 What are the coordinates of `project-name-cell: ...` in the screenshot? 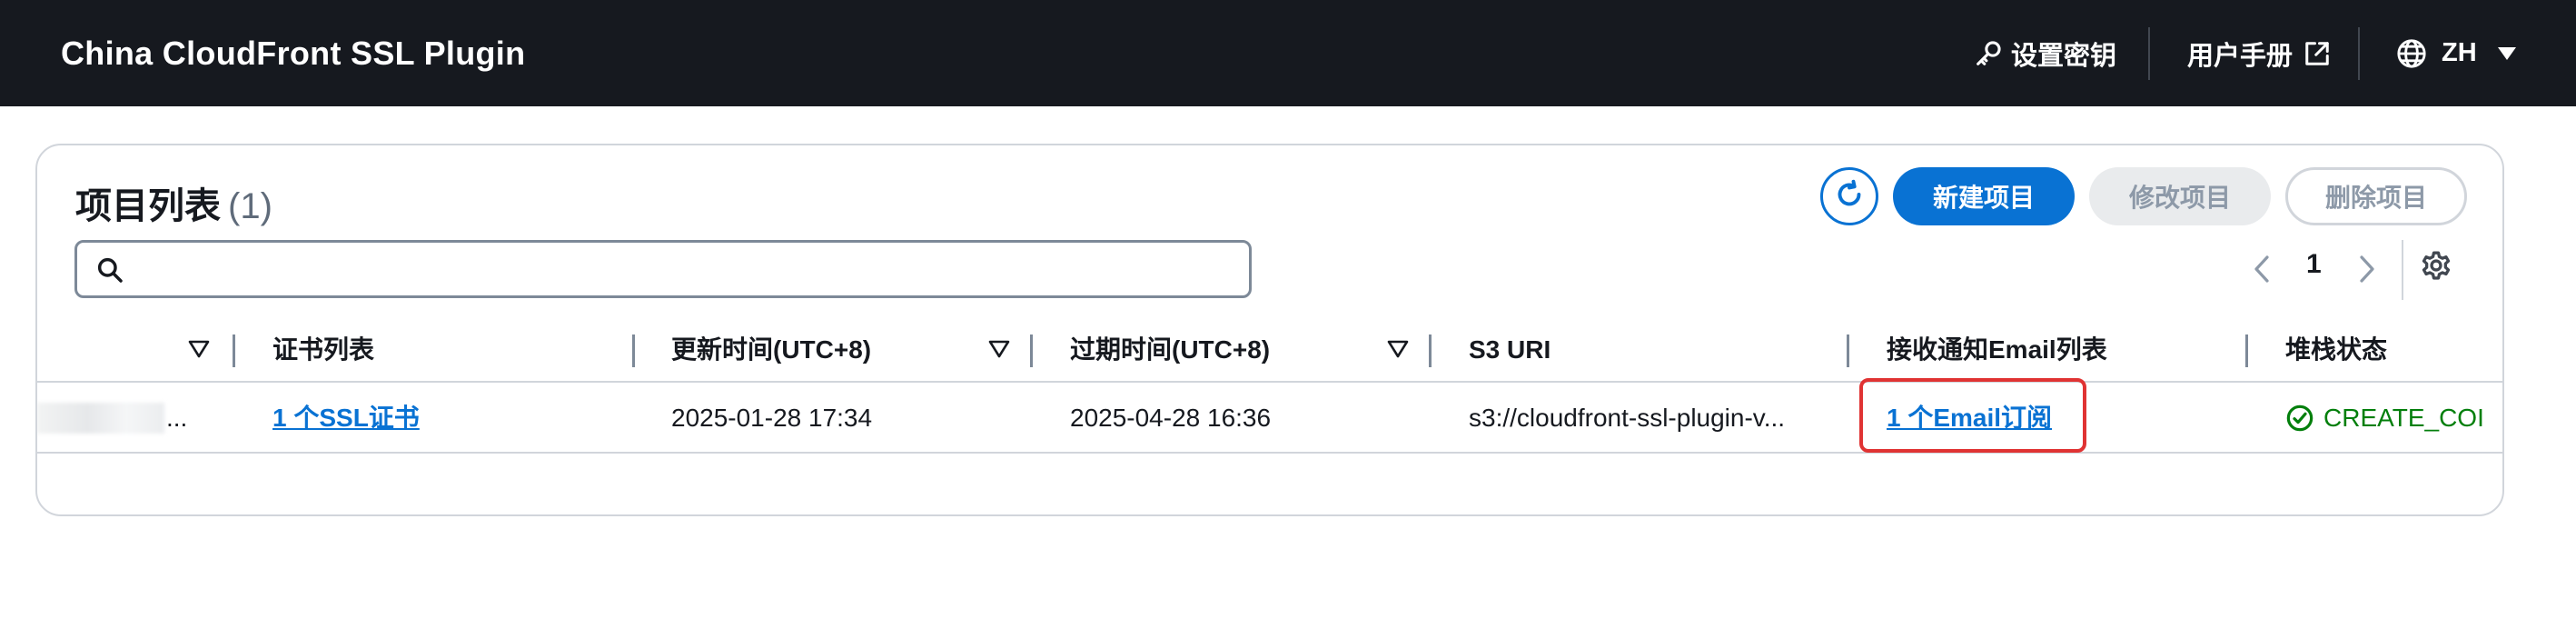 It's located at (128, 418).